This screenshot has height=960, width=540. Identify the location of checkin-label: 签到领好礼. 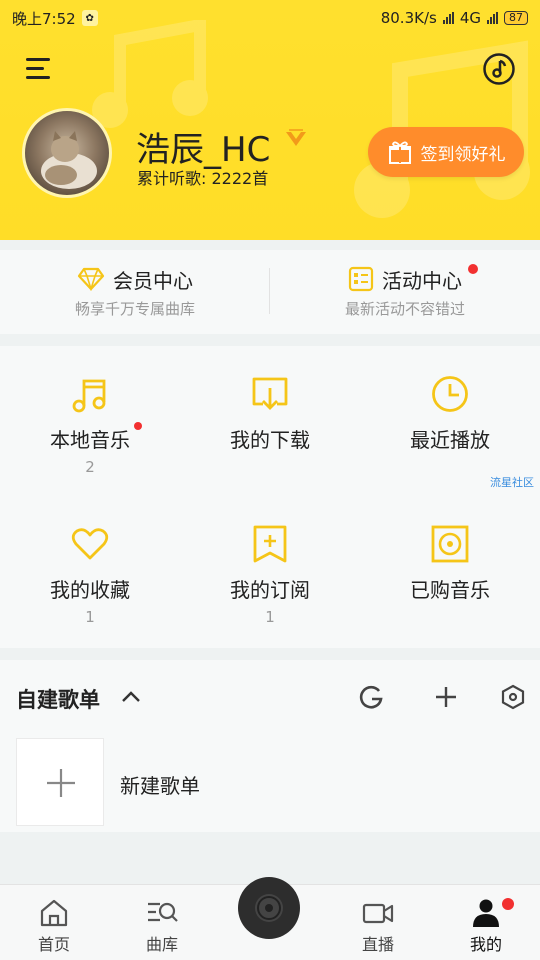
(463, 154).